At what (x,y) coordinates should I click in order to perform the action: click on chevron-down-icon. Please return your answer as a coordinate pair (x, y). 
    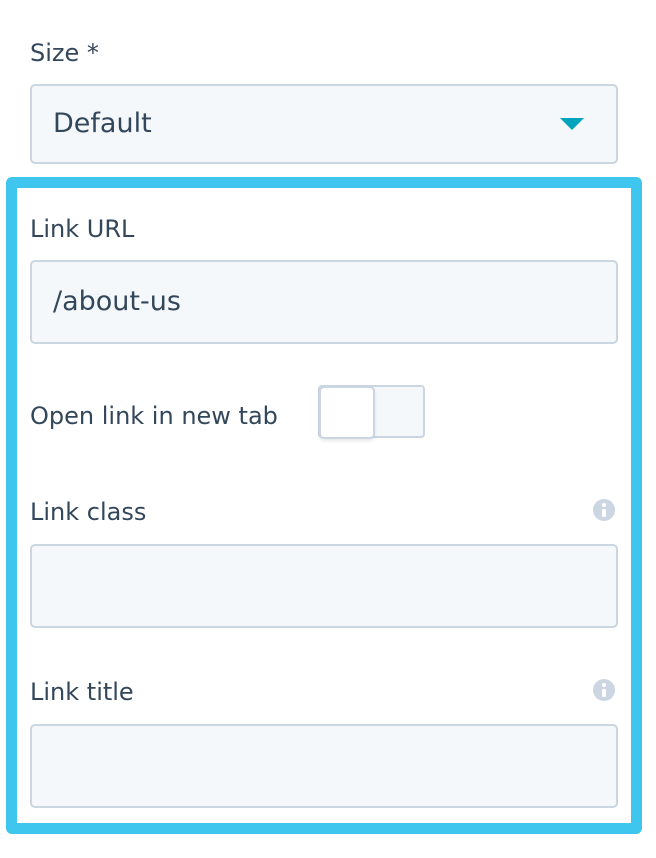
    Looking at the image, I should click on (572, 124).